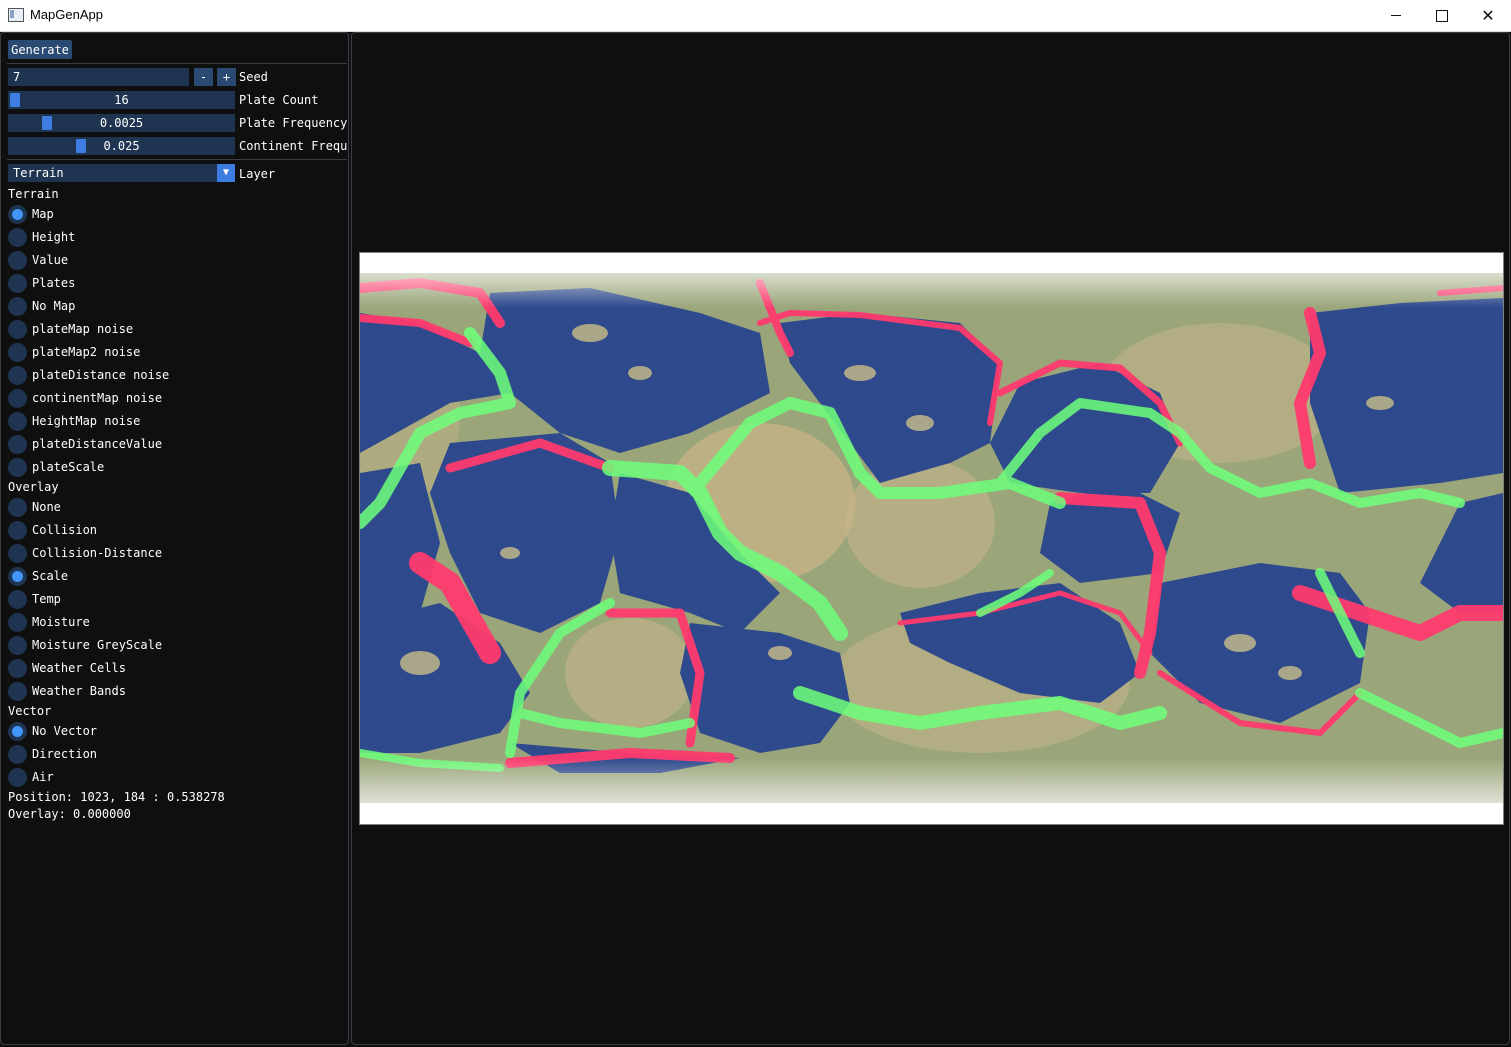 Image resolution: width=1511 pixels, height=1047 pixels. I want to click on terrain-option-label: plateScale, so click(68, 467).